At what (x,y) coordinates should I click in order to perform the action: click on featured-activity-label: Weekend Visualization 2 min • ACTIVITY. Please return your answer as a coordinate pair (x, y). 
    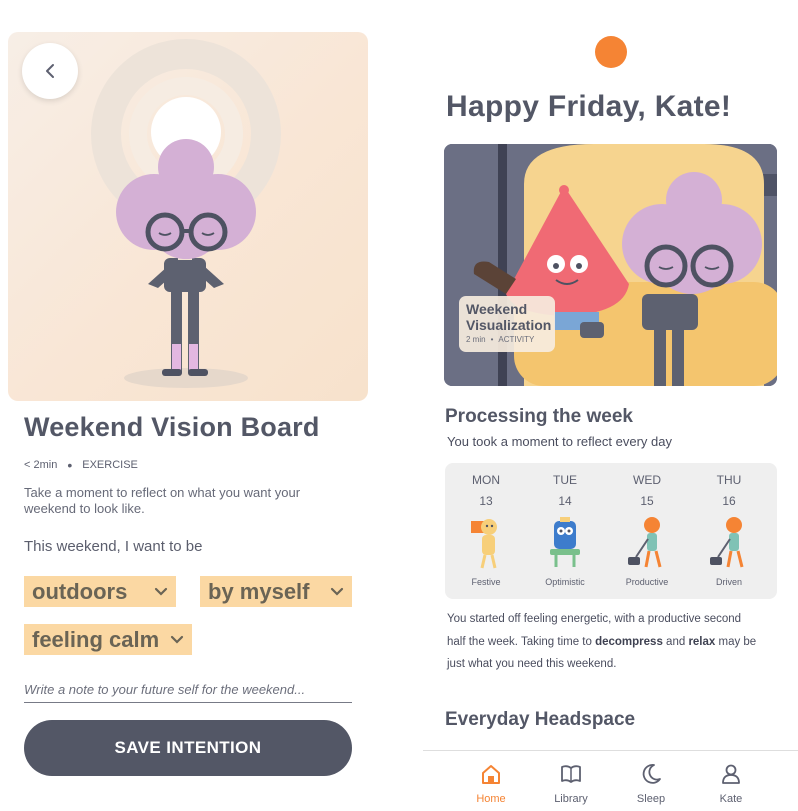
    Looking at the image, I should click on (507, 324).